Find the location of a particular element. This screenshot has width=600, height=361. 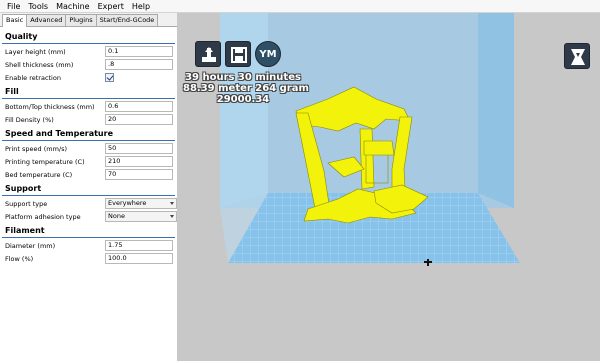

section-filament-title: Filament is located at coordinates (25, 230).